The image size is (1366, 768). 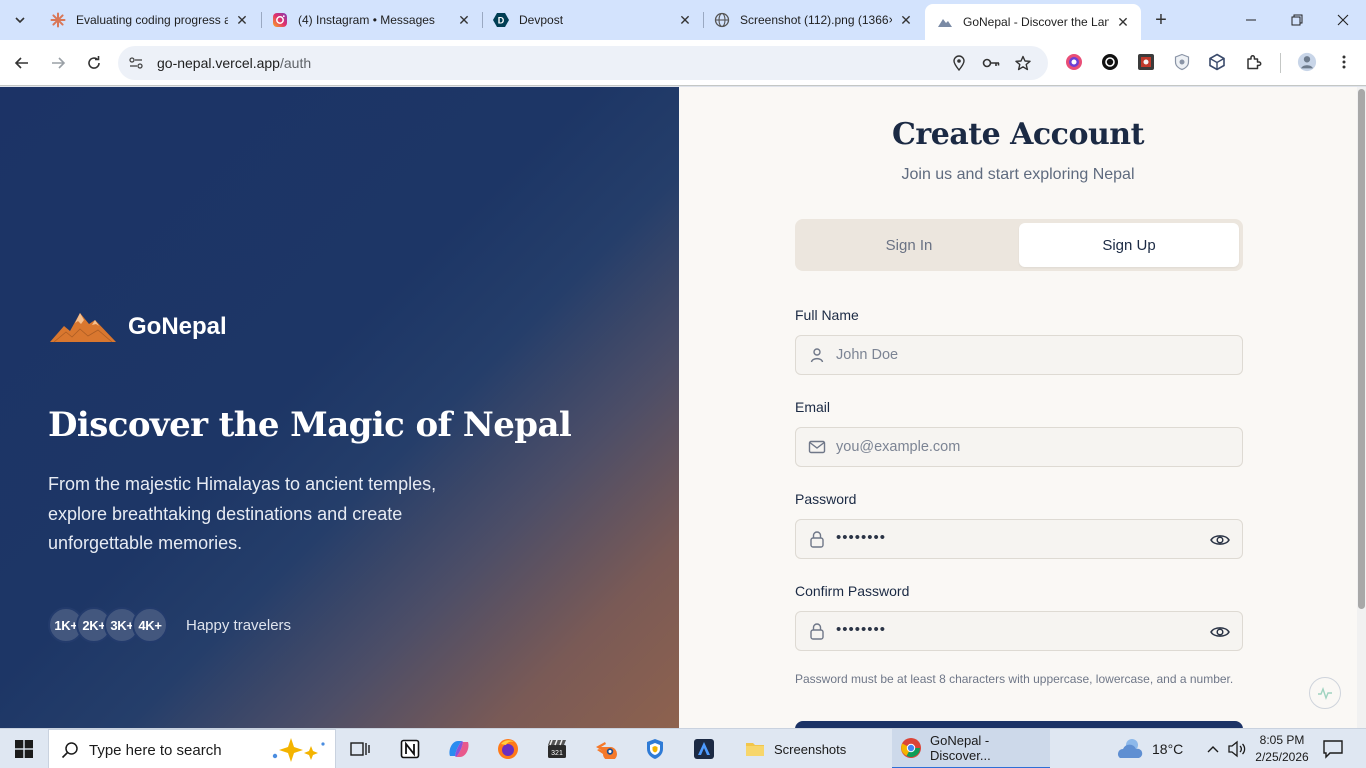 What do you see at coordinates (557, 753) in the screenshot?
I see `svg-text: 321` at bounding box center [557, 753].